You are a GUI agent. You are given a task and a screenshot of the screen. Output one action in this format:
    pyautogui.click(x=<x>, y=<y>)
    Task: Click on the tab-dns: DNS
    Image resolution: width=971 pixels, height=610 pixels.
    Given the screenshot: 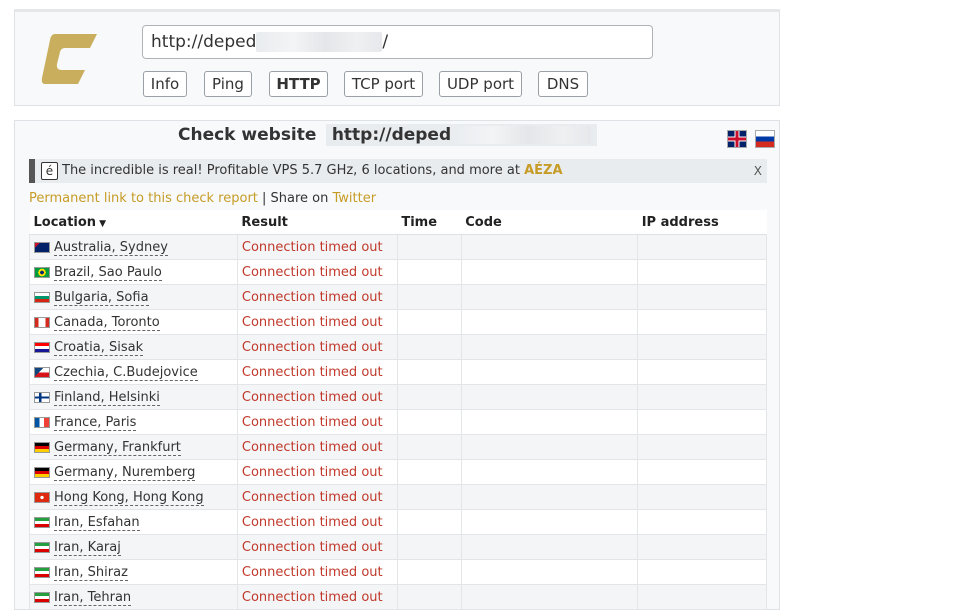 What is the action you would take?
    pyautogui.click(x=563, y=84)
    